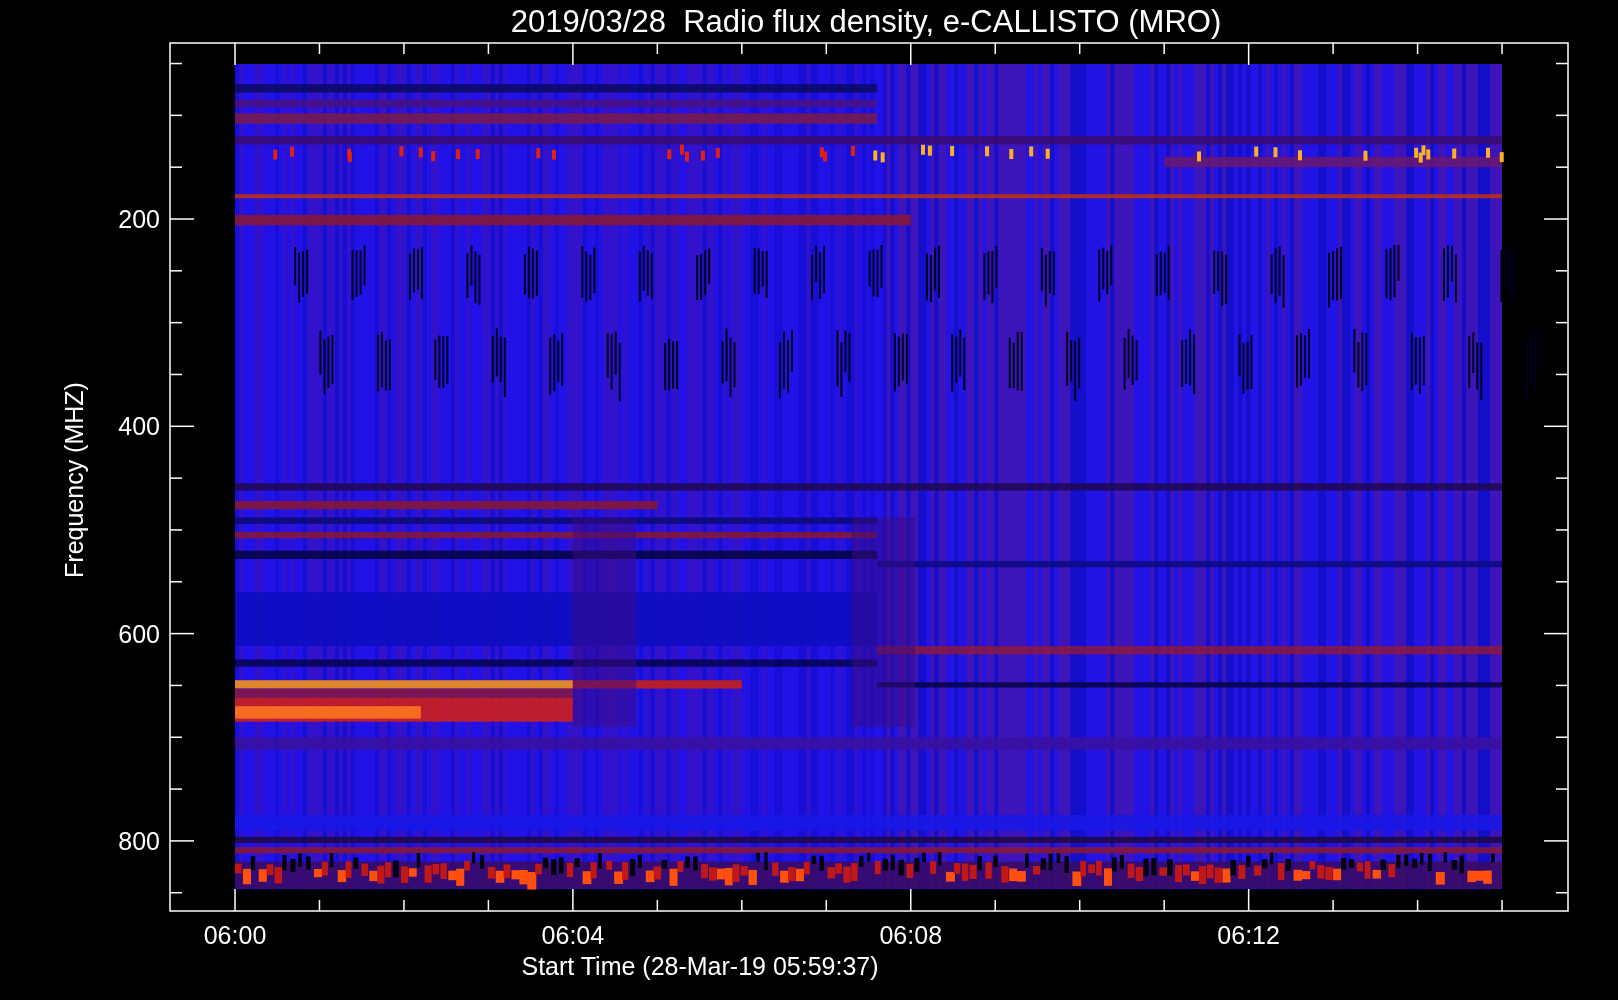  Describe the element at coordinates (866, 21) in the screenshot. I see `plot-title: 2019/03/28 Radio flux density, e-CALLISTO (MRO)` at that location.